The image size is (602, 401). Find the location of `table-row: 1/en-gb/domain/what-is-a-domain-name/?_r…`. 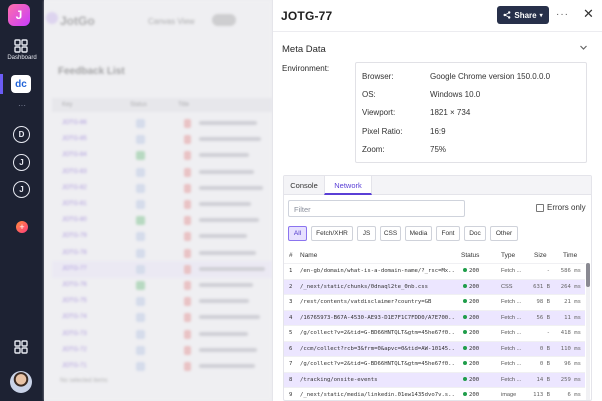

table-row: 1/en-gb/domain/what-is-a-domain-name/?_r… is located at coordinates (434, 271).